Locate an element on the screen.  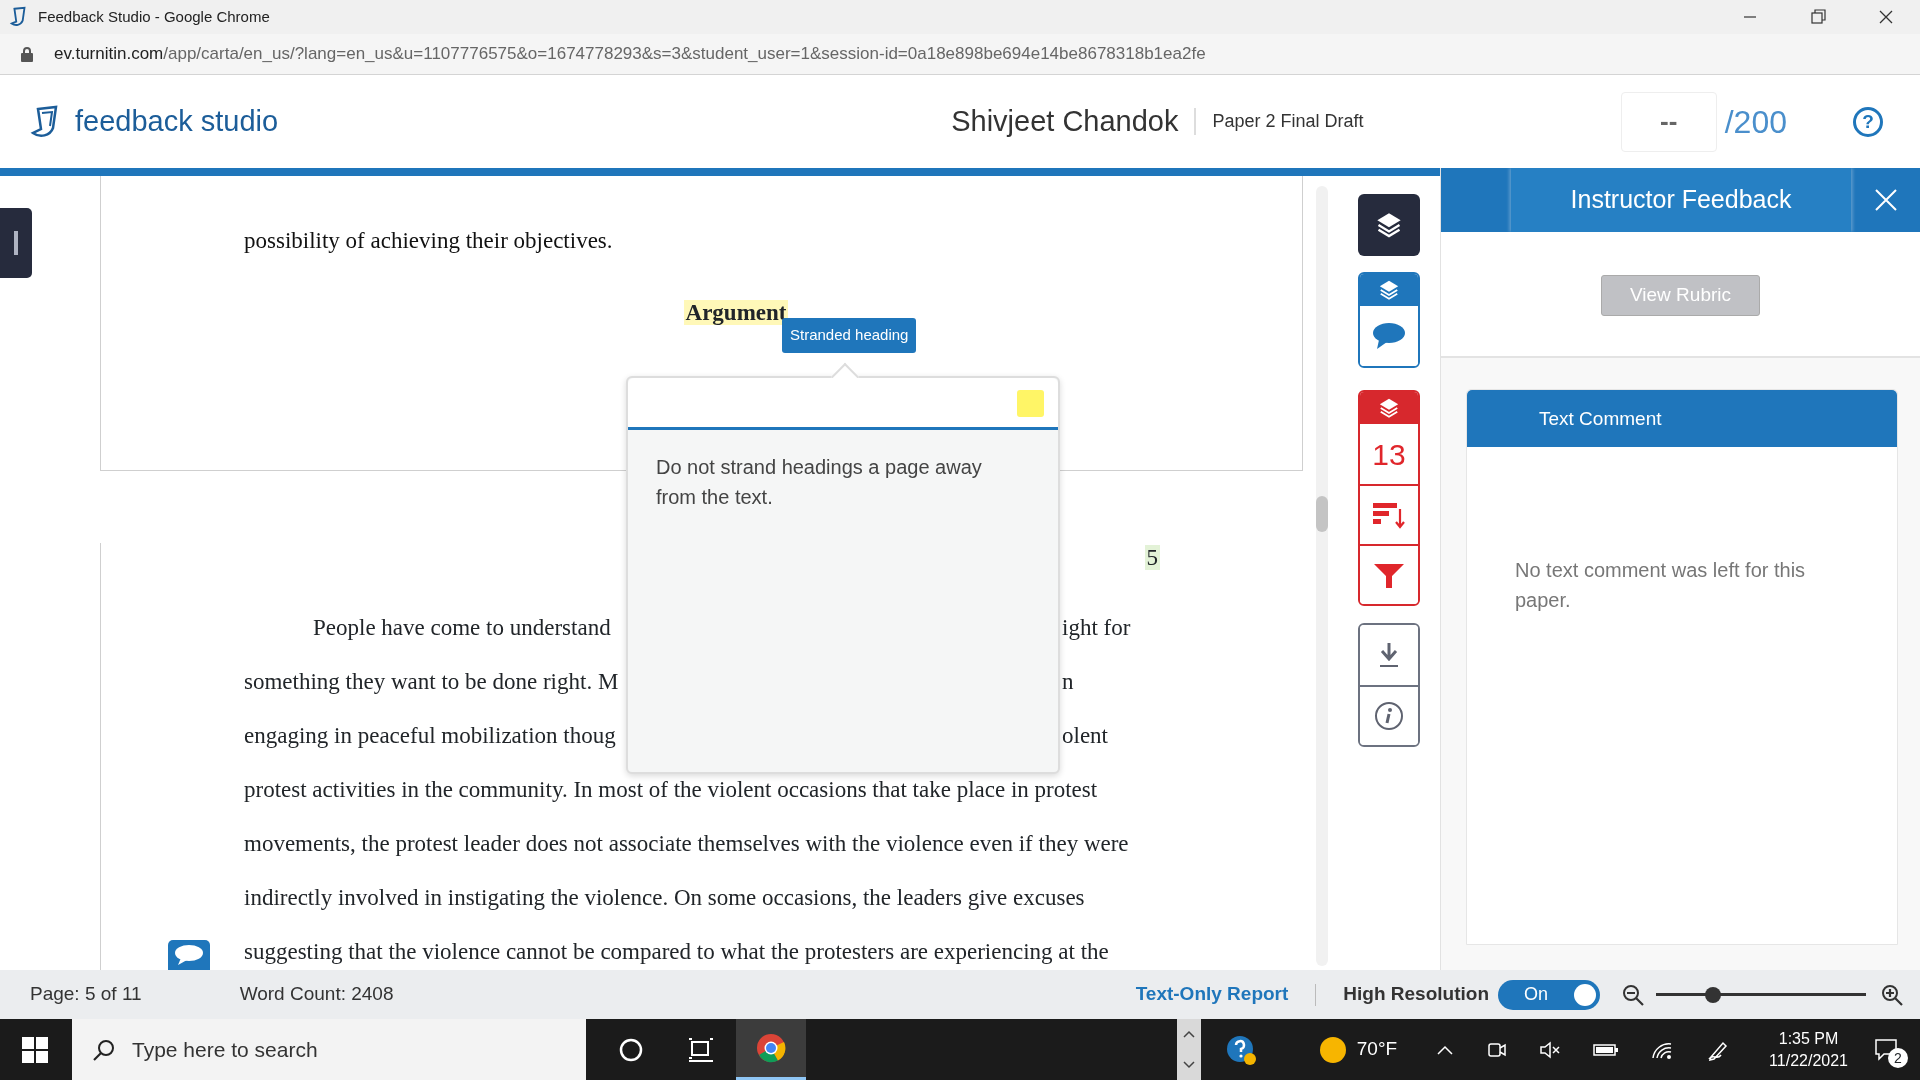
help-icon: ? is located at coordinates (1868, 121).